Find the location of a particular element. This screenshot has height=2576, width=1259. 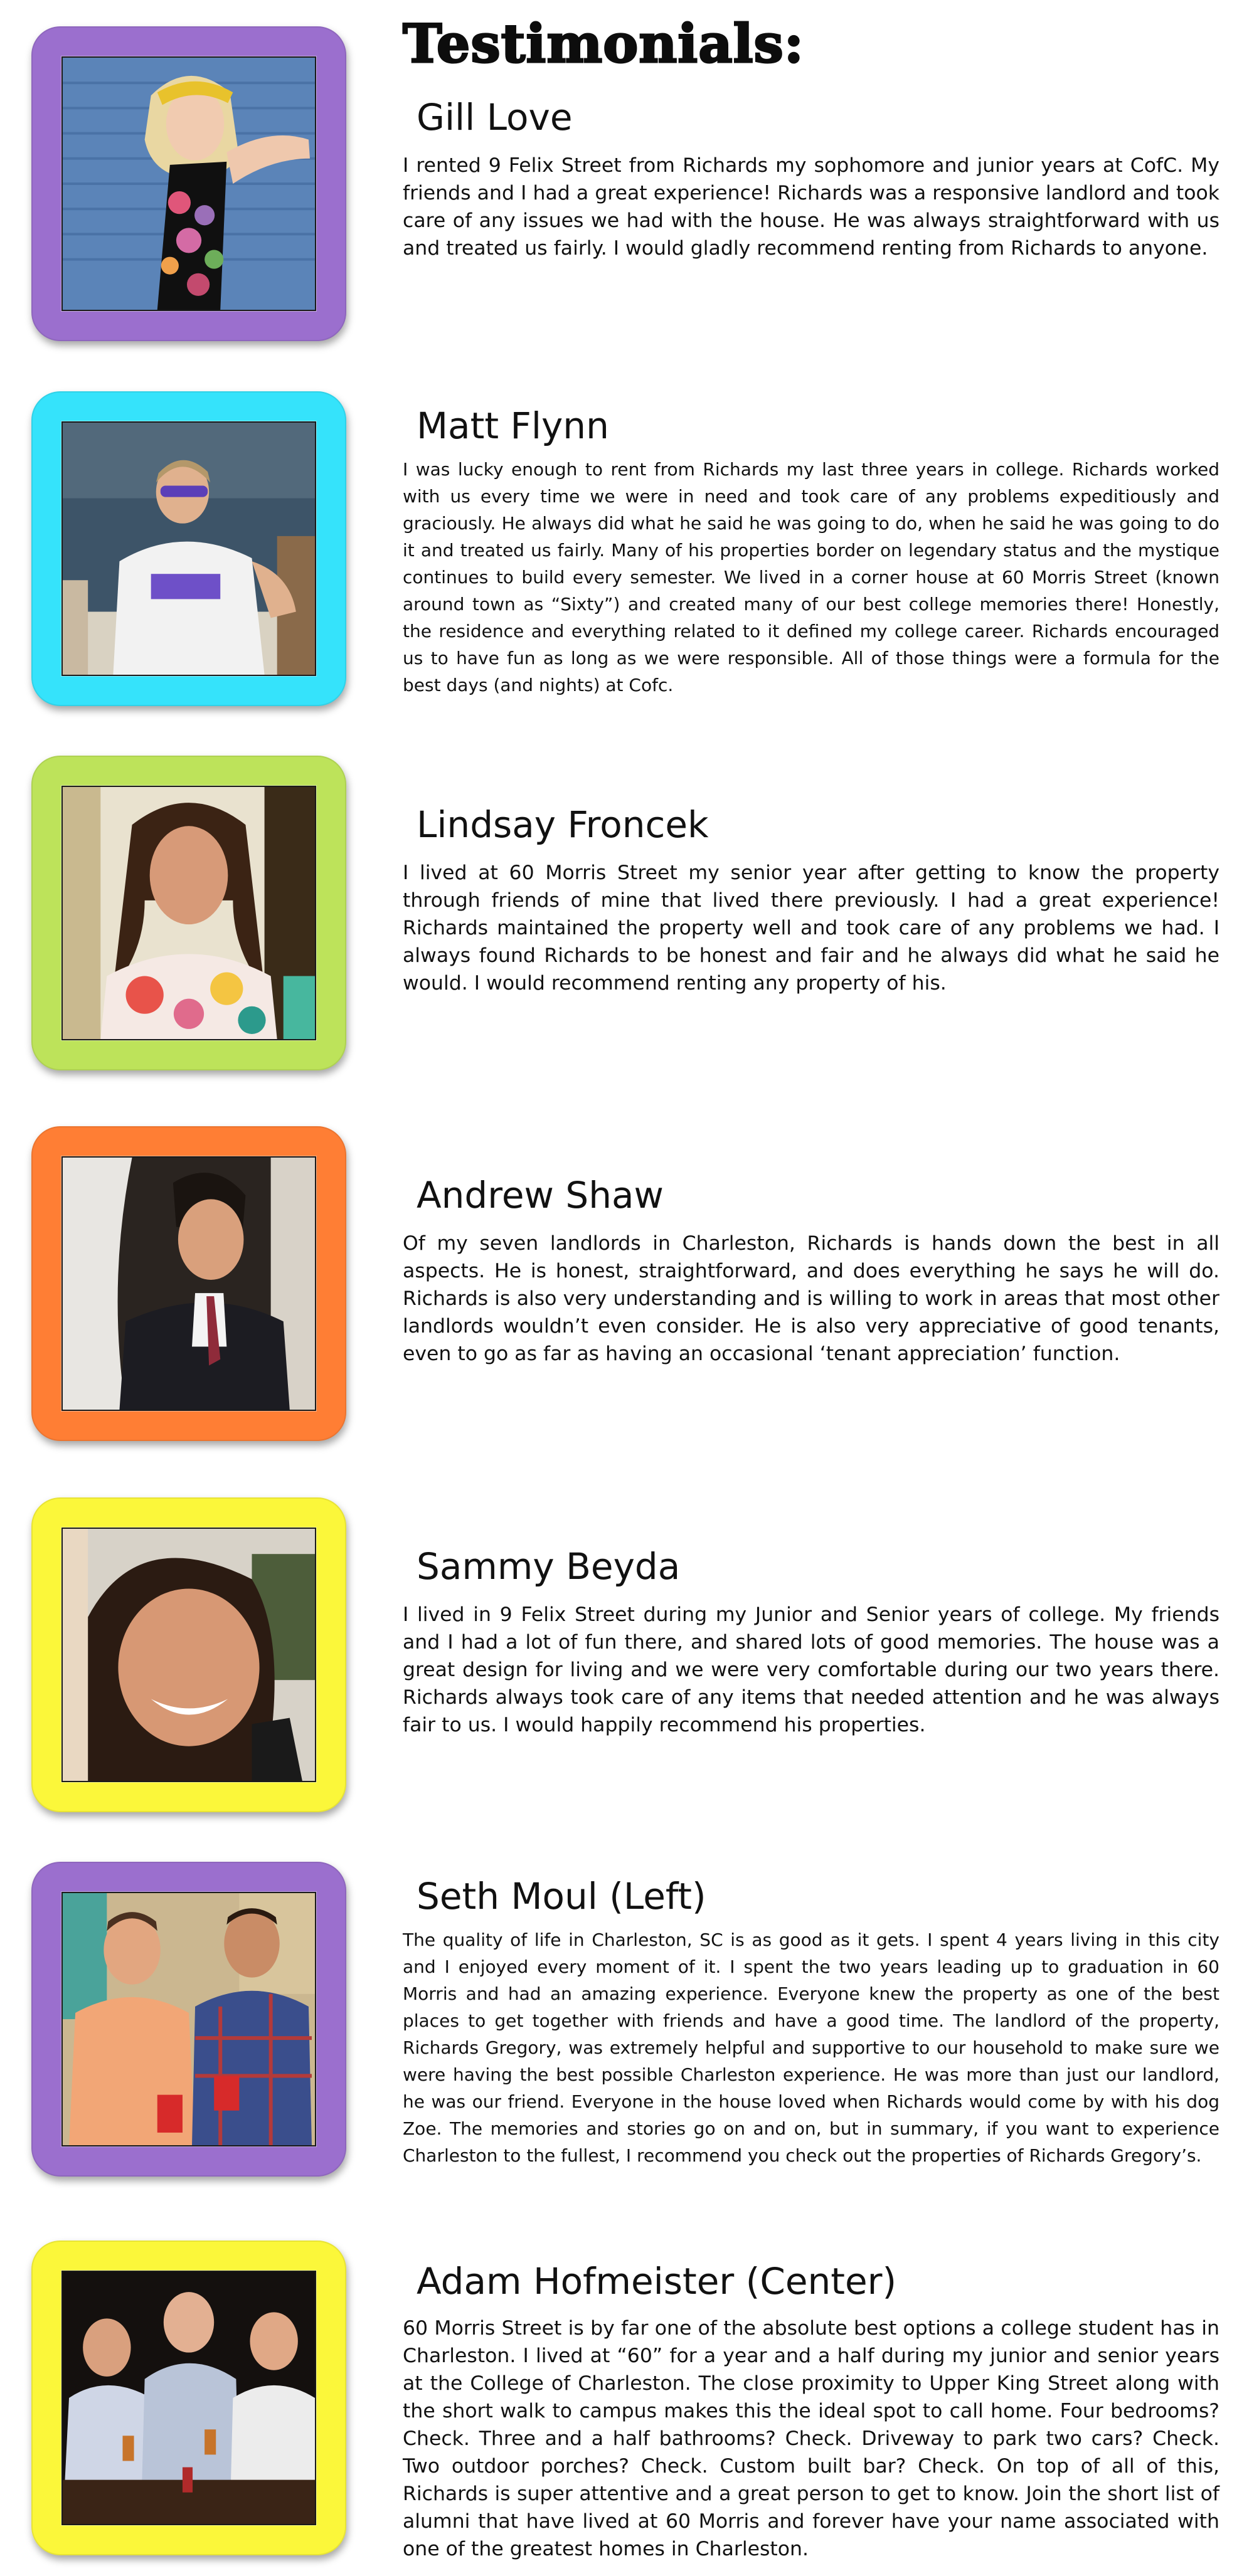

testimonial-name: Andrew Shaw is located at coordinates (540, 1195).